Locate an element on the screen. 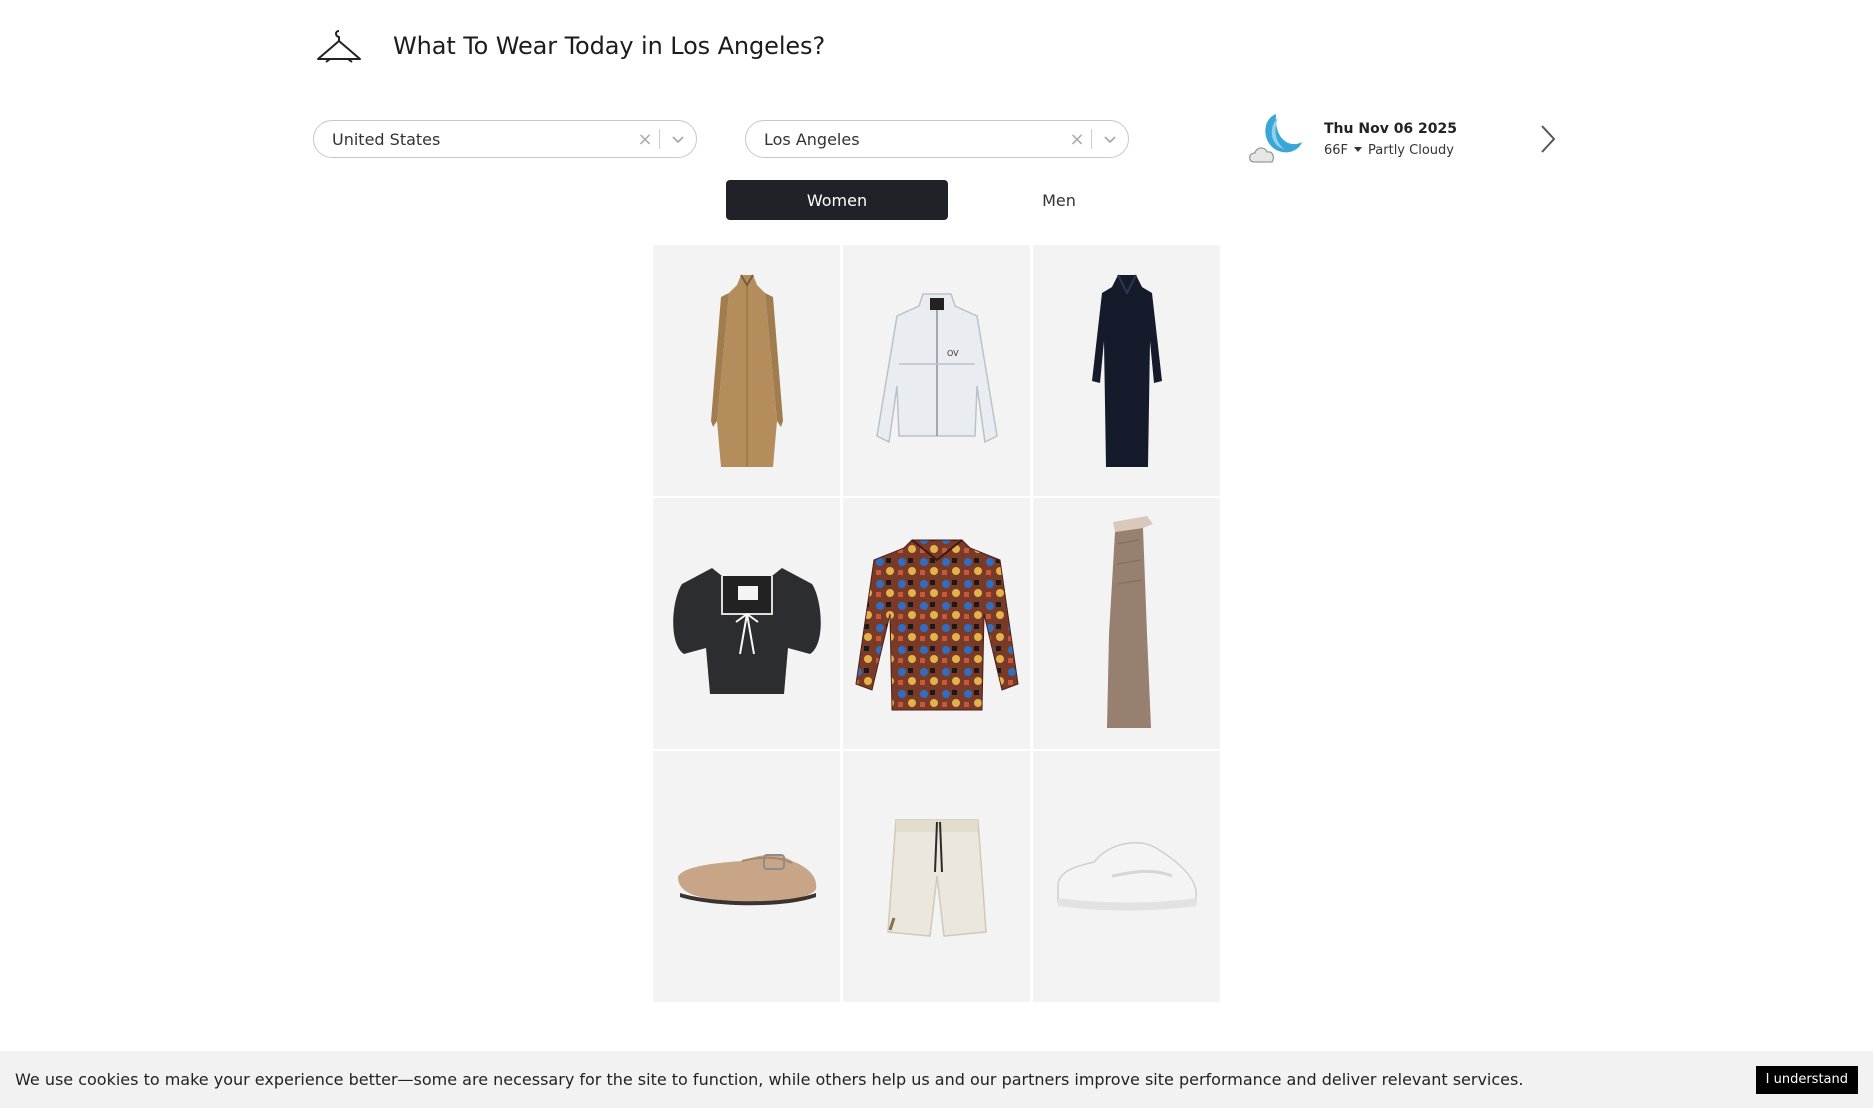 The height and width of the screenshot is (1108, 1873). chevron-right-icon is located at coordinates (1548, 139).